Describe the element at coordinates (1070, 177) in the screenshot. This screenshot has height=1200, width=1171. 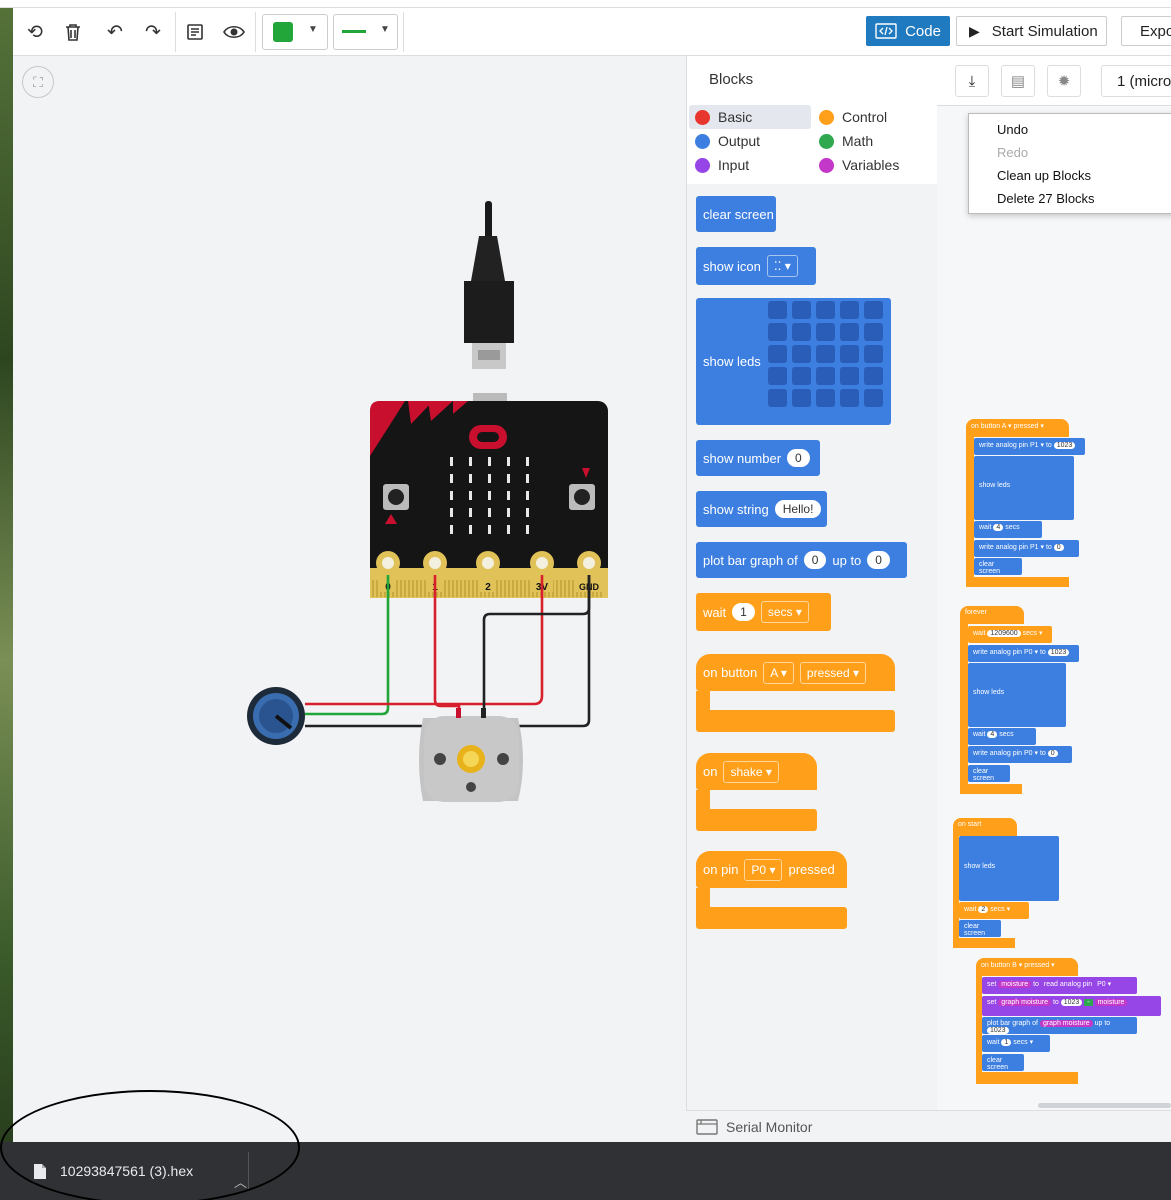
I see `menu-item-clean-up-blocks: Clean up Blocks` at that location.